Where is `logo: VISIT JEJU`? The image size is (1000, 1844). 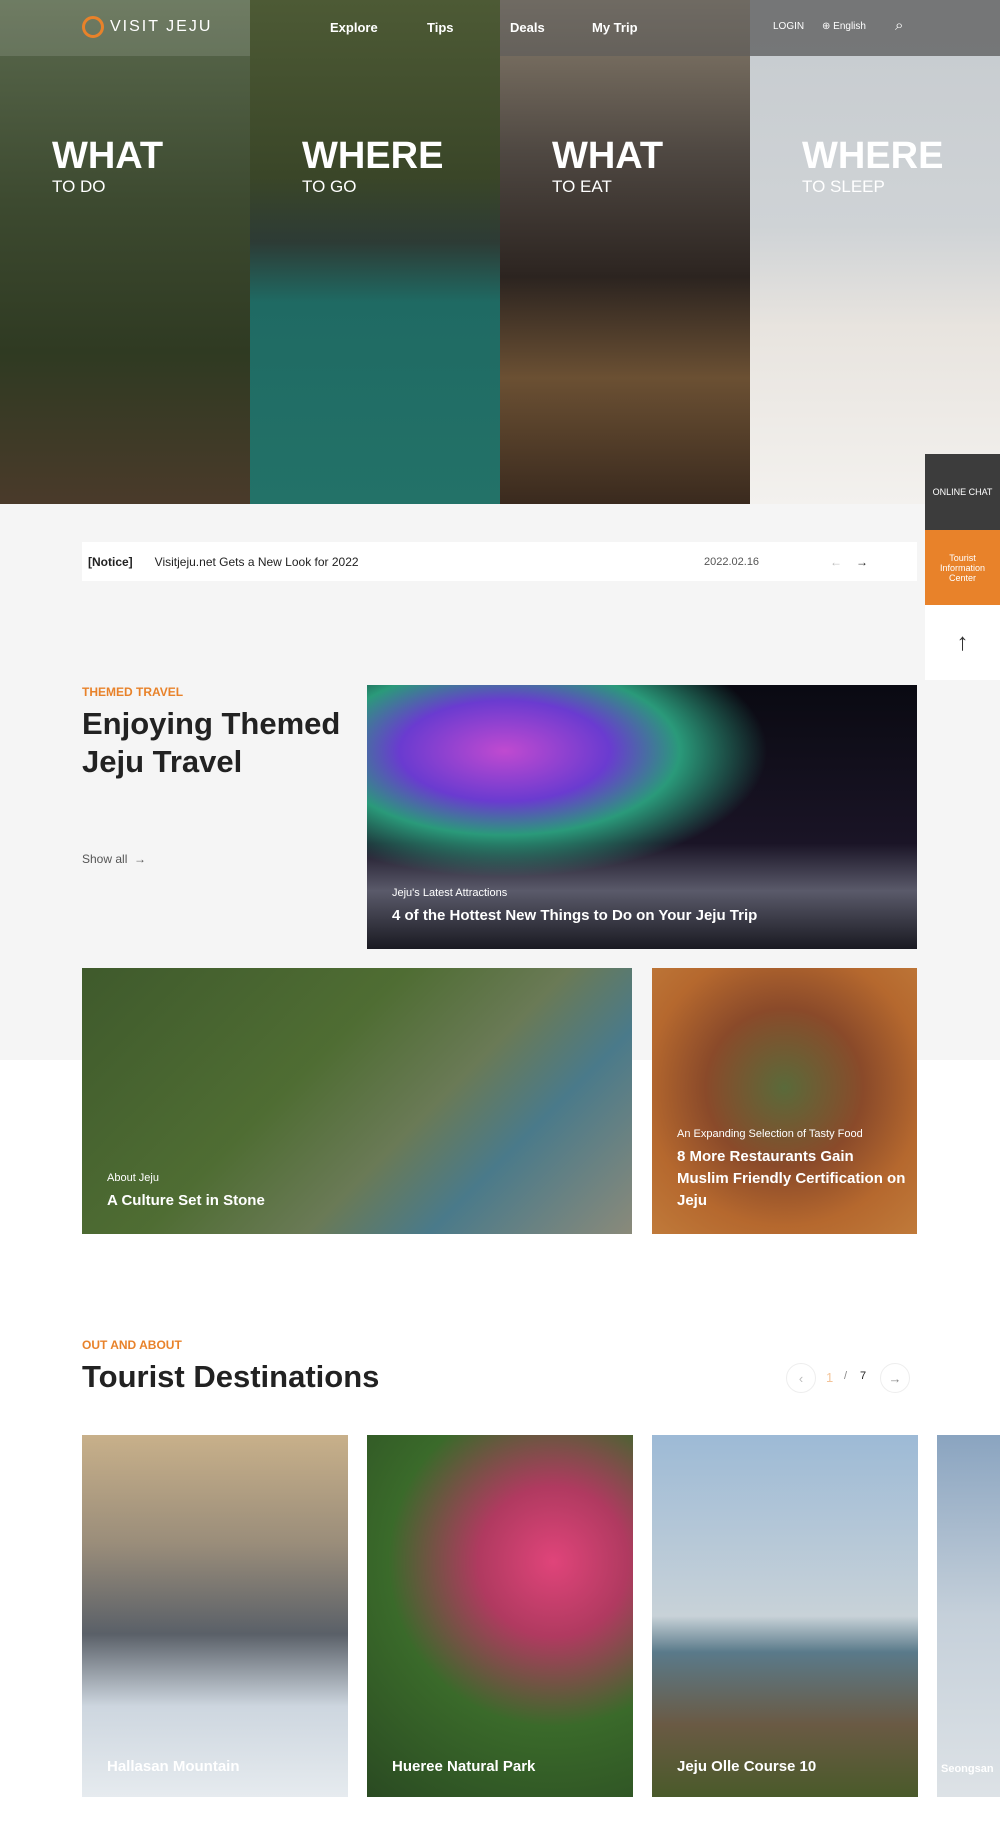 logo: VISIT JEJU is located at coordinates (147, 27).